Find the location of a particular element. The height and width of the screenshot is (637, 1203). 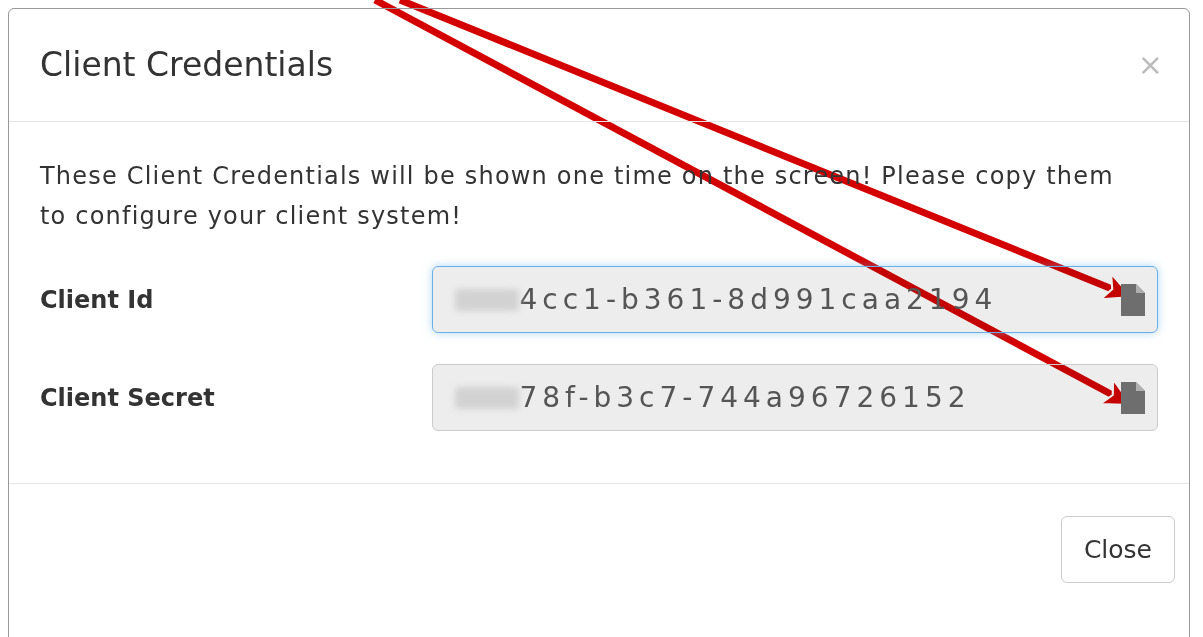

field-label: Client Id is located at coordinates (97, 300).